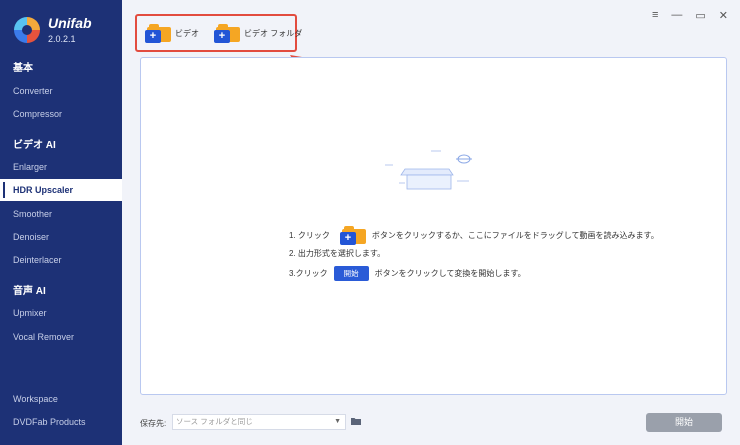 Image resolution: width=740 pixels, height=445 pixels. What do you see at coordinates (337, 421) in the screenshot?
I see `chevron-down-icon: ▼` at bounding box center [337, 421].